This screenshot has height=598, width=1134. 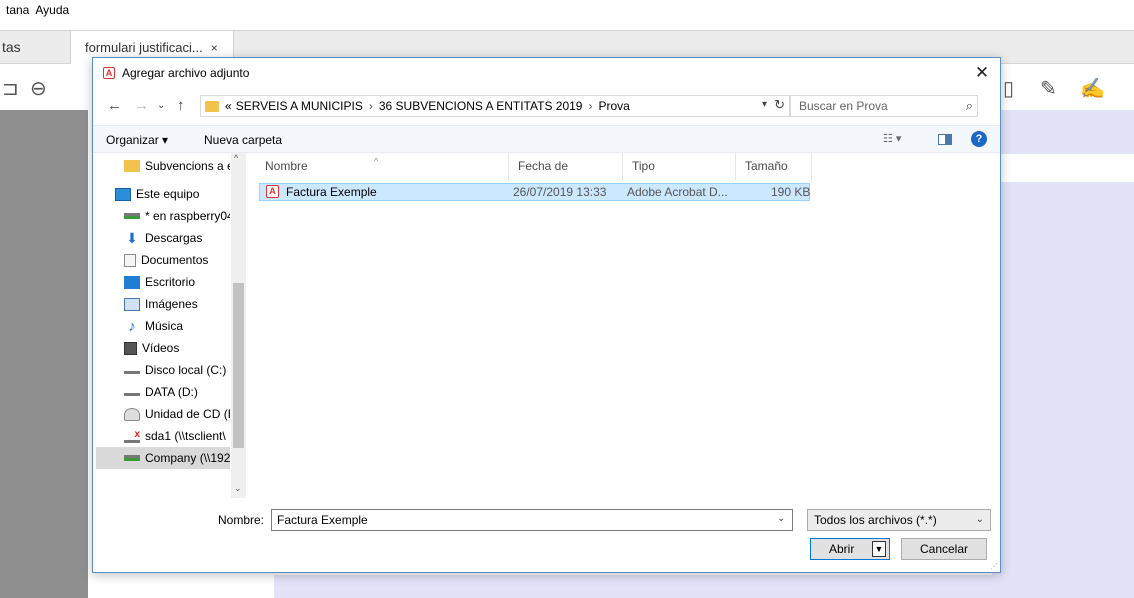 What do you see at coordinates (186, 370) in the screenshot?
I see `nav-item-label: Disco local (C:)` at bounding box center [186, 370].